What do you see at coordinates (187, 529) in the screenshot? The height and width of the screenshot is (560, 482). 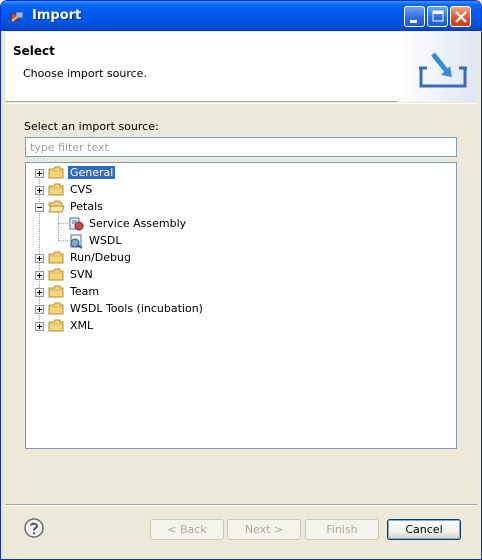 I see `back-button: < Back` at bounding box center [187, 529].